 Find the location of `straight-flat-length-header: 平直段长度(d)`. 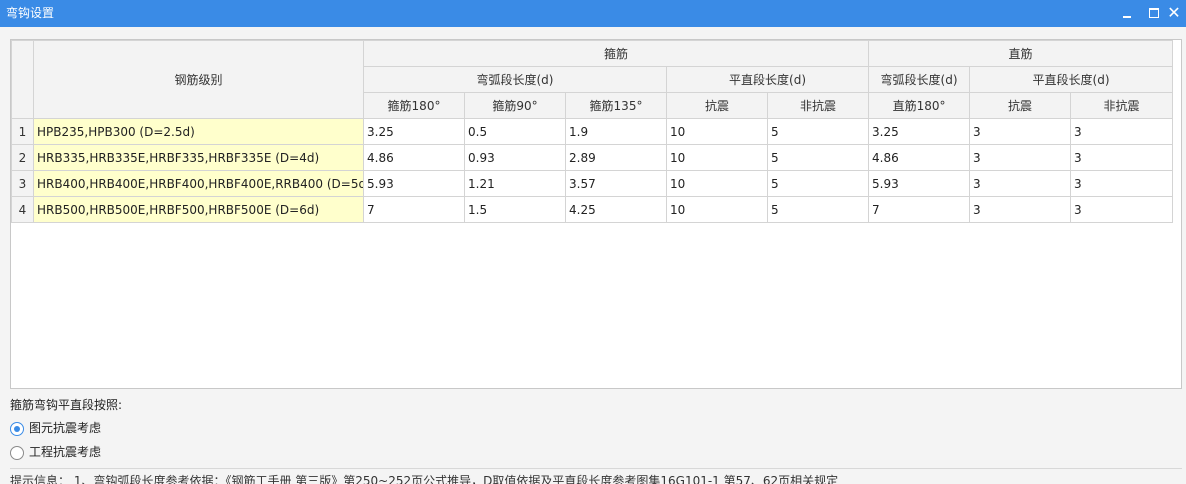

straight-flat-length-header: 平直段长度(d) is located at coordinates (1071, 79).